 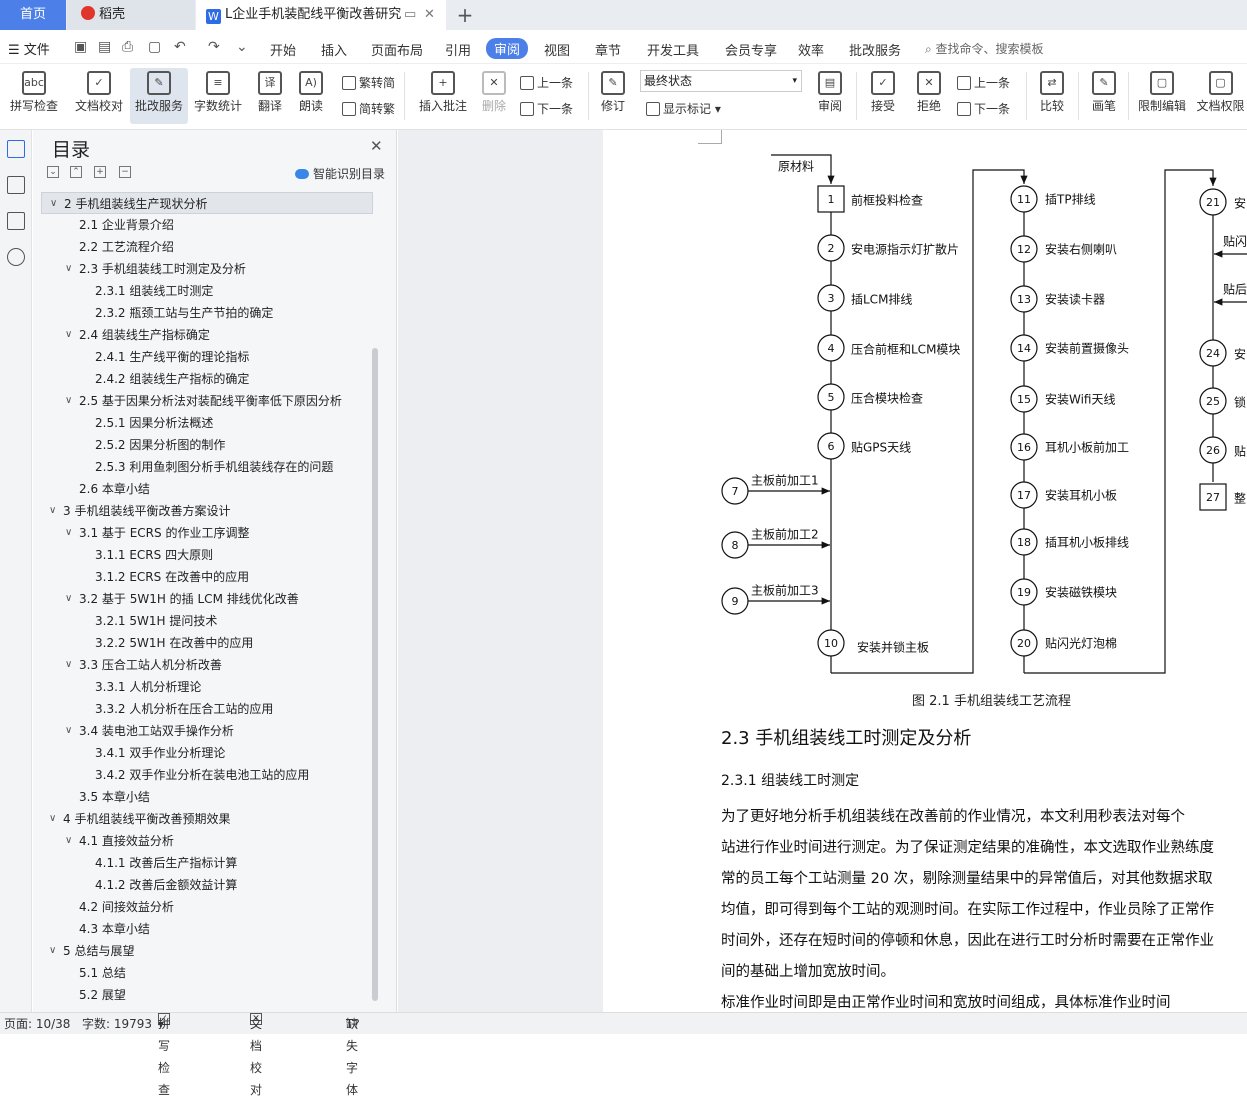 I want to click on more-quick-access-icon: ⌄, so click(x=242, y=47).